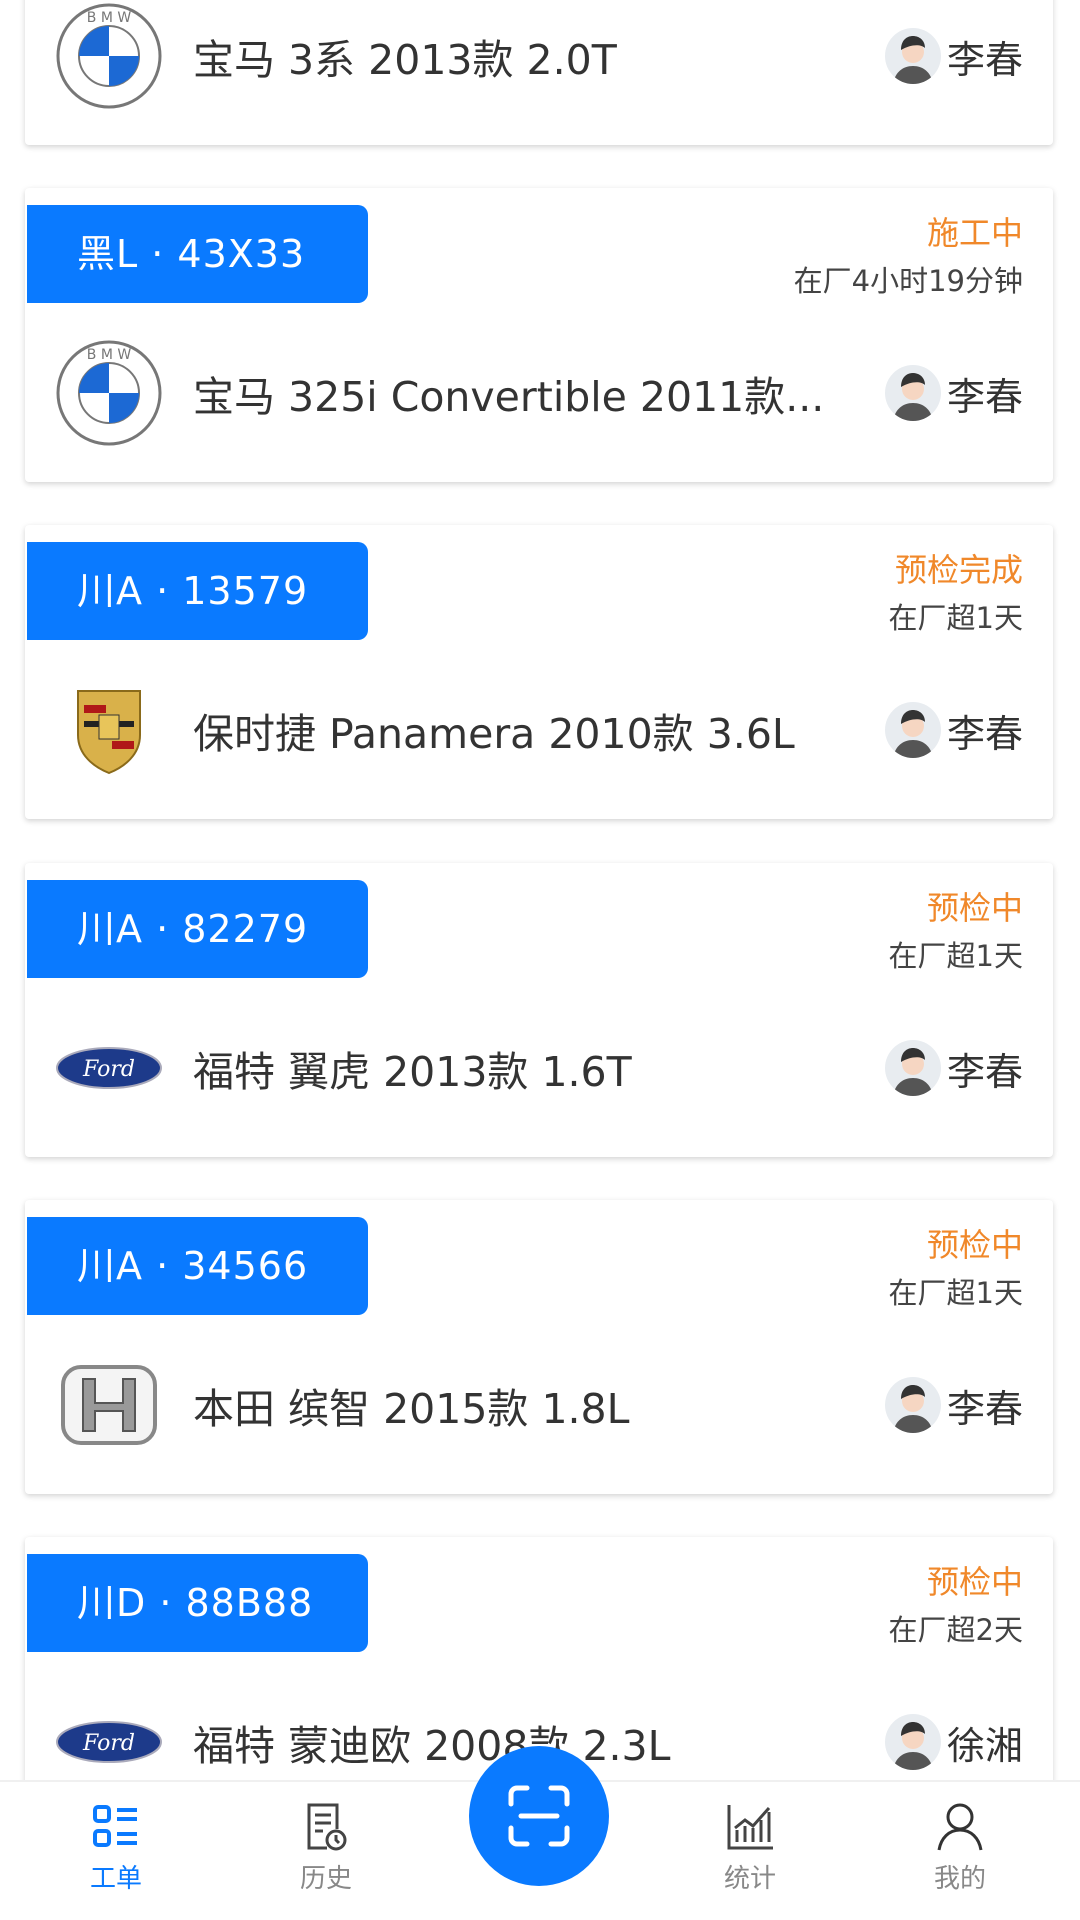 The width and height of the screenshot is (1080, 1920). I want to click on nav-label: 我的, so click(959, 1879).